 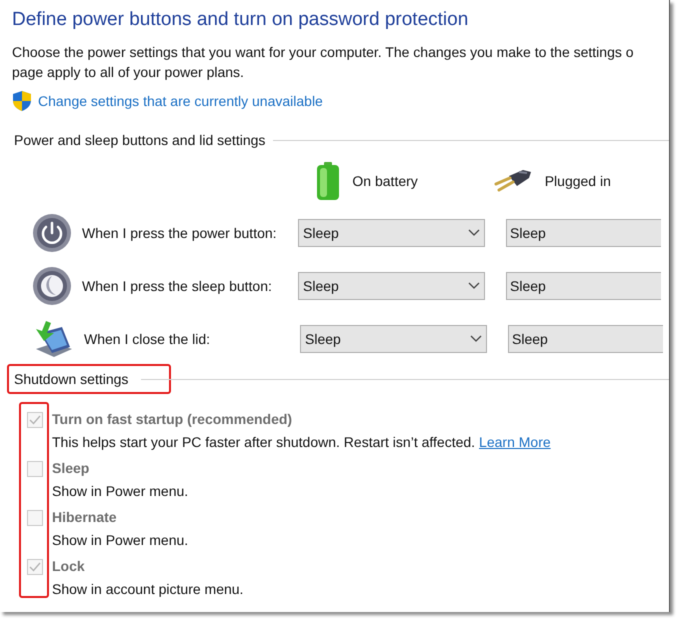 I want to click on section-heading: Power and sleep buttons and lid settings, so click(x=140, y=140).